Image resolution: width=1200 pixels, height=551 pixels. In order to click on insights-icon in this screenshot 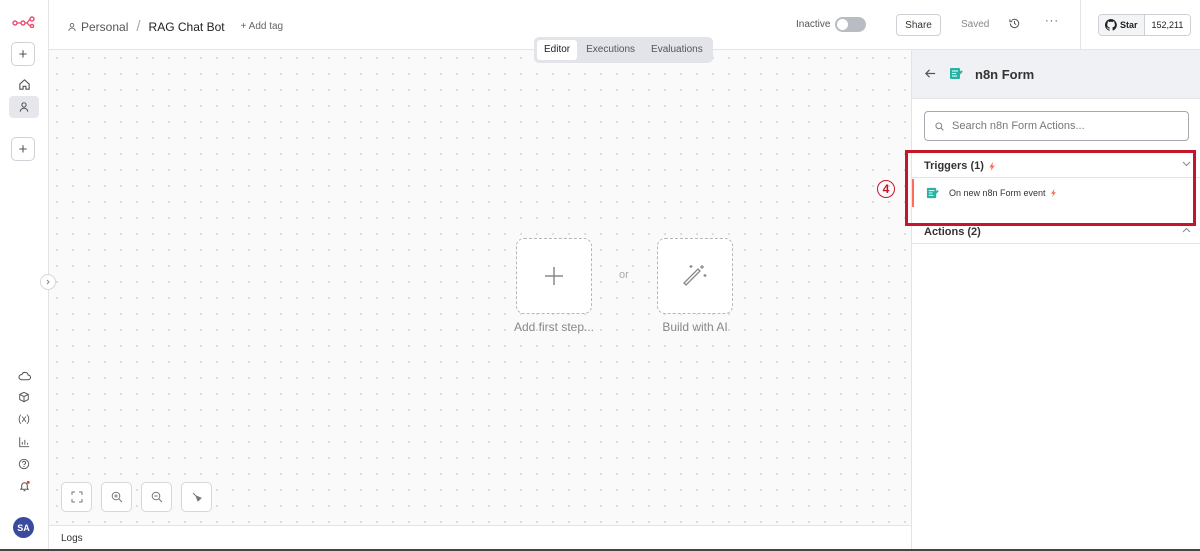, I will do `click(24, 442)`.